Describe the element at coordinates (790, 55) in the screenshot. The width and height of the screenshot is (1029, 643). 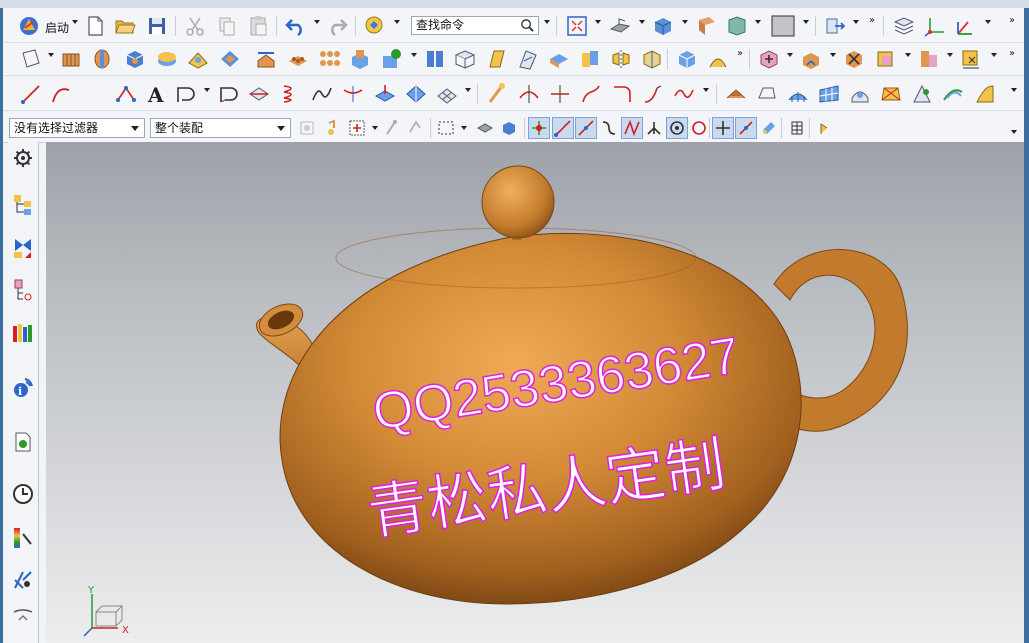
I see `replace-face-dropdown-arrow` at that location.